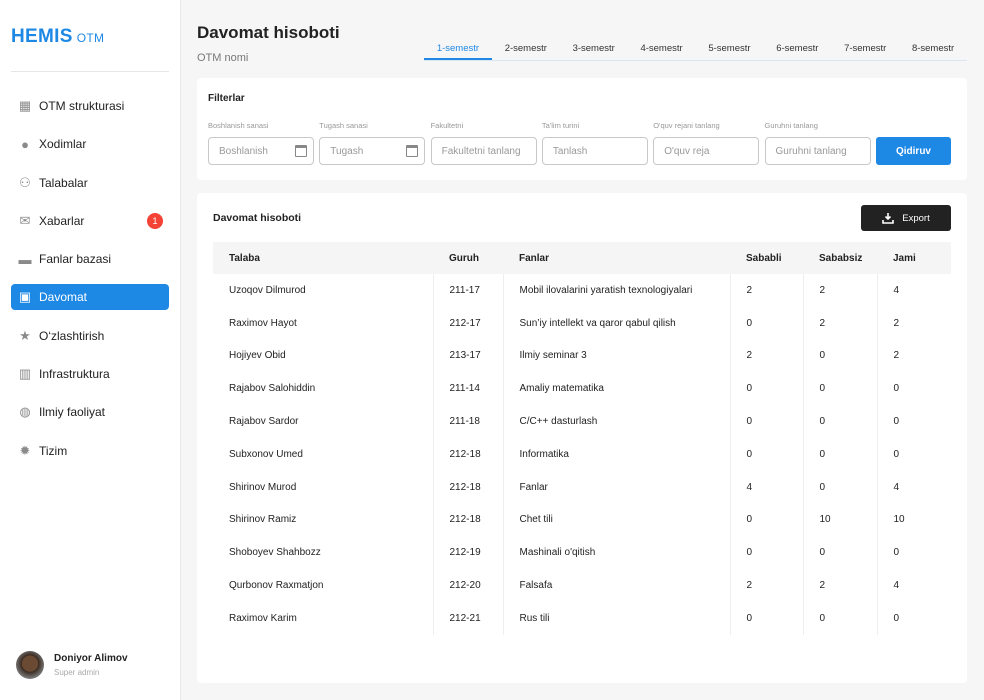  What do you see at coordinates (347, 151) in the screenshot?
I see `filter-placeholder: Tugash` at bounding box center [347, 151].